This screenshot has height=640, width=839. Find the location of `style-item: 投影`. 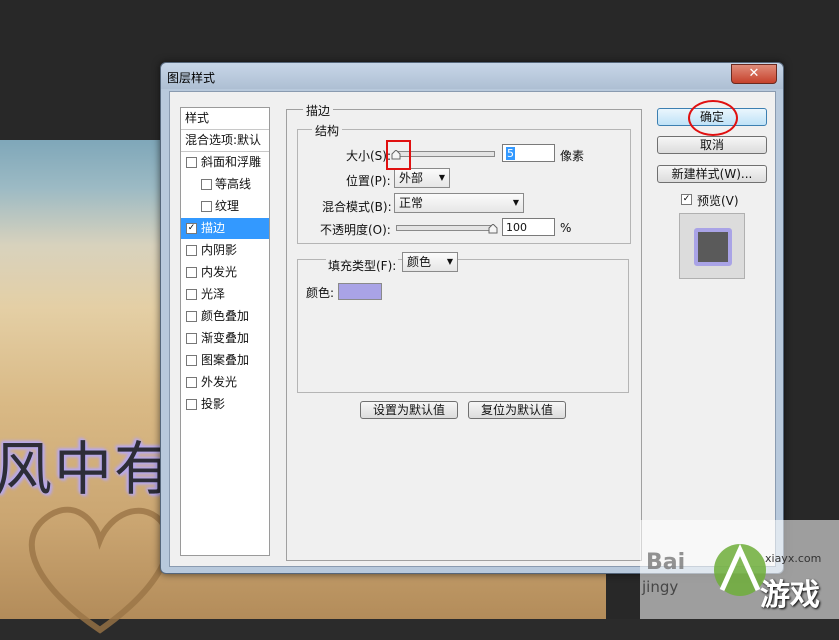

style-item: 投影 is located at coordinates (225, 404).